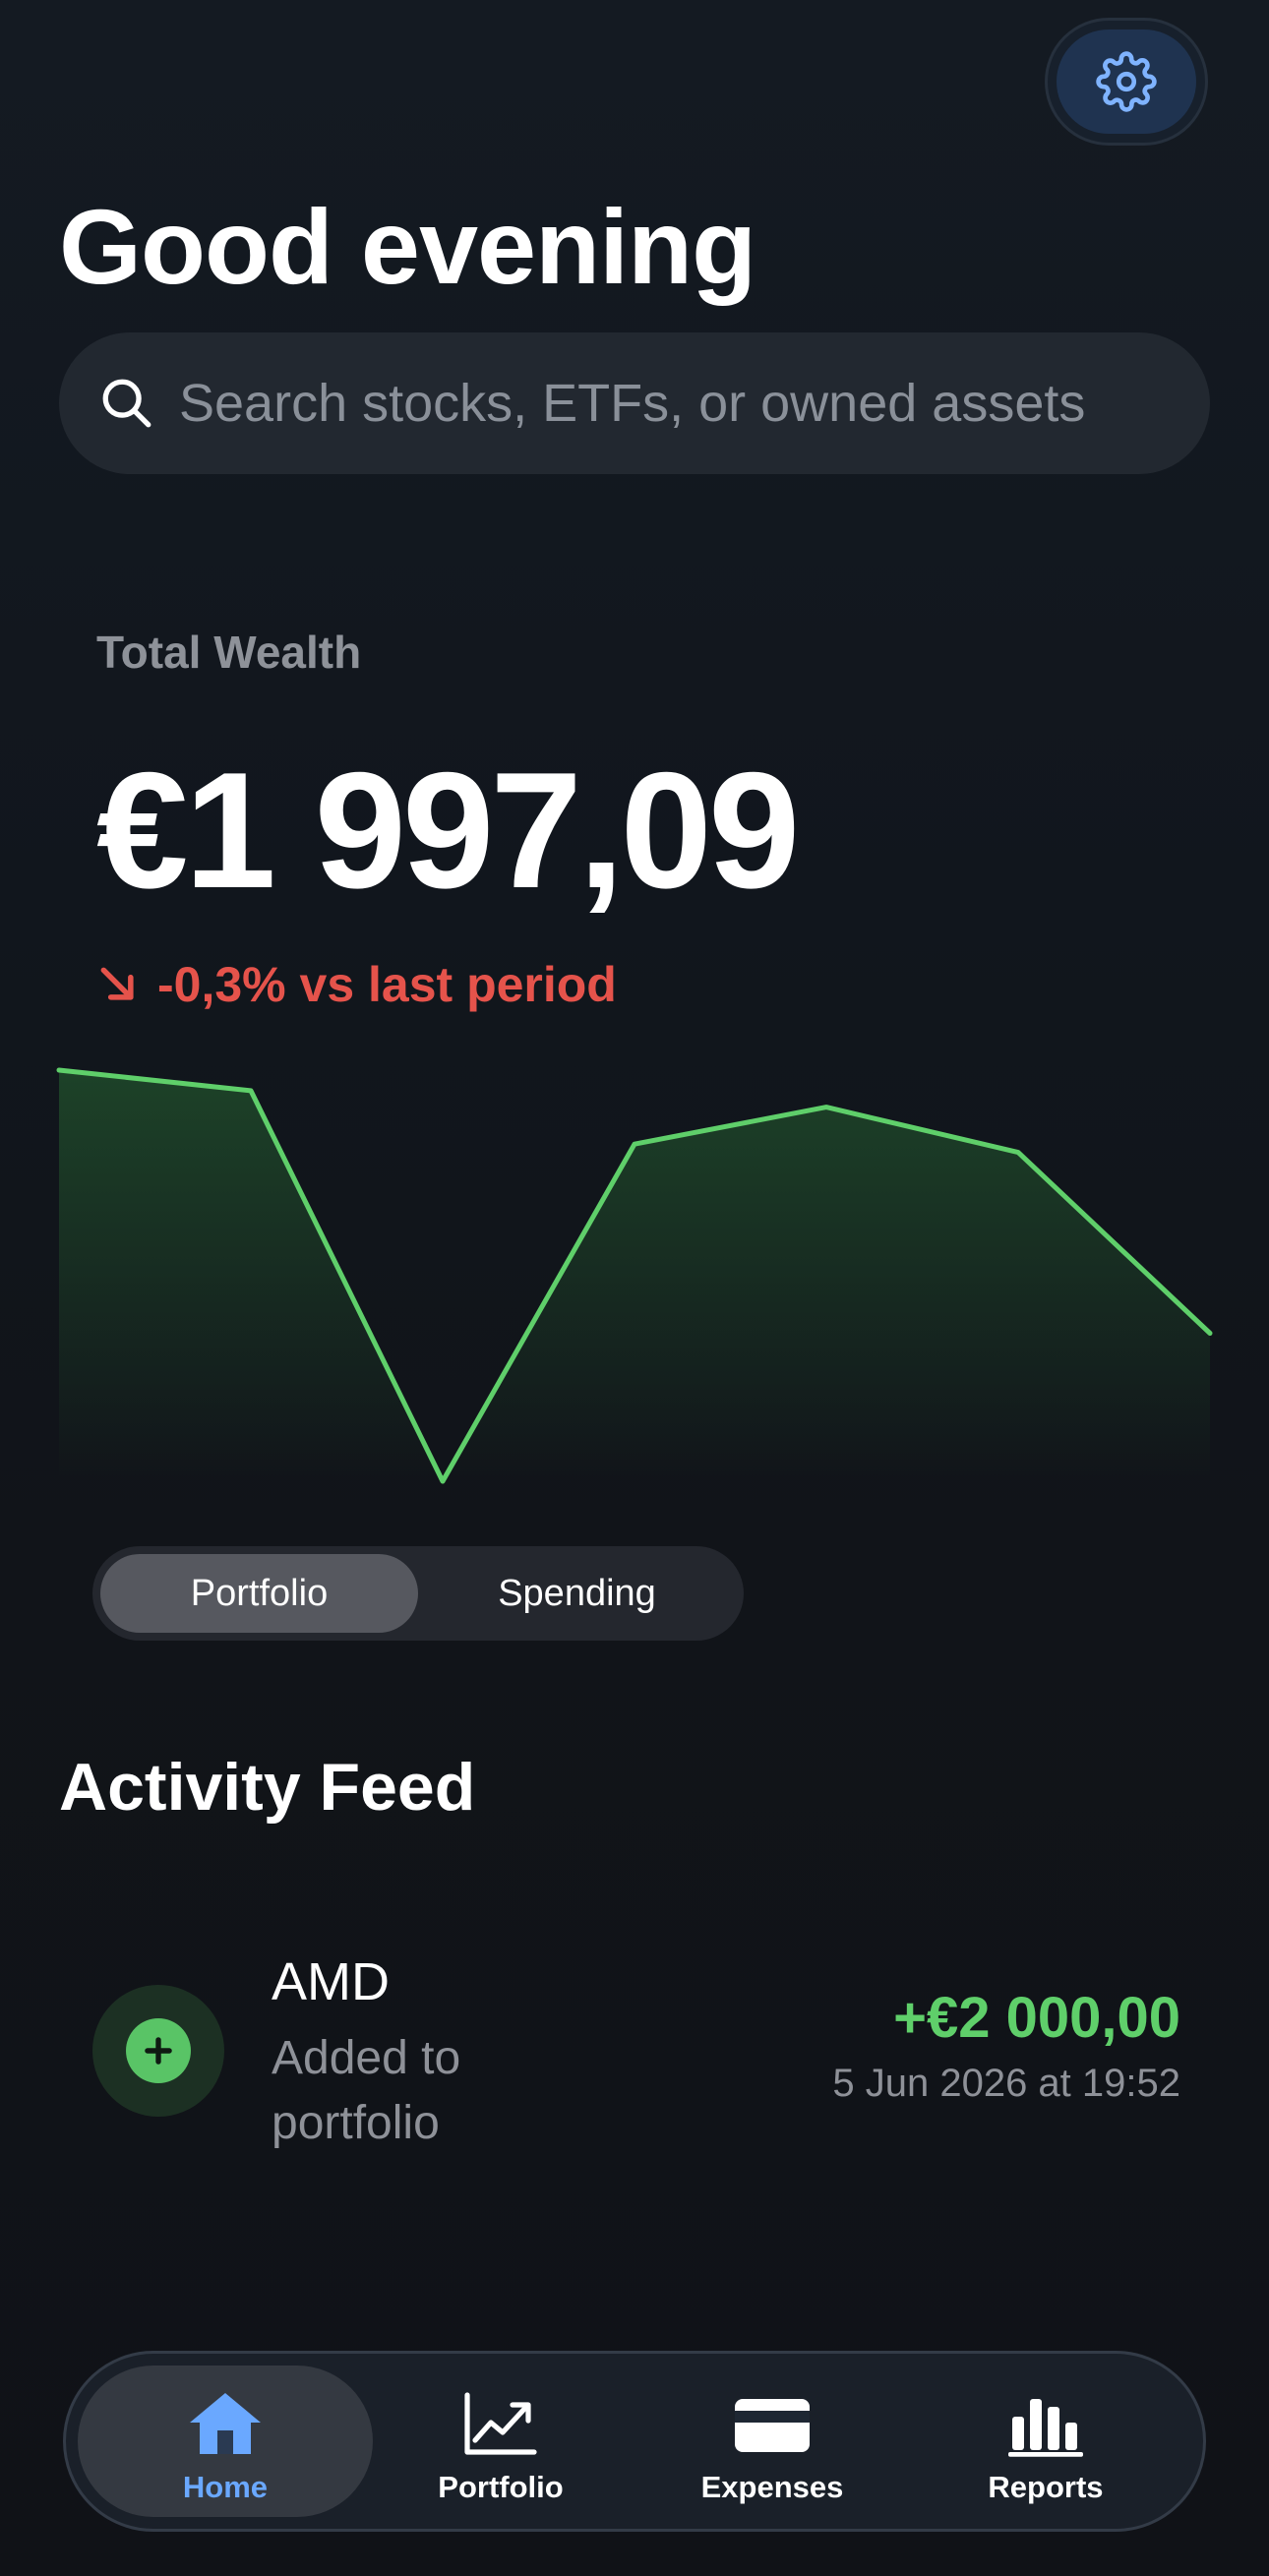 The height and width of the screenshot is (2576, 1269). I want to click on chart-area-fill, so click(634, 1276).